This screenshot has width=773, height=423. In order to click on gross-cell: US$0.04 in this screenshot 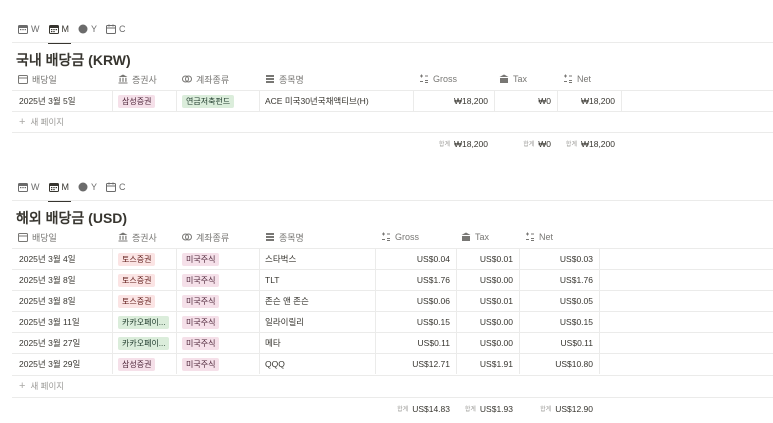, I will do `click(415, 259)`.